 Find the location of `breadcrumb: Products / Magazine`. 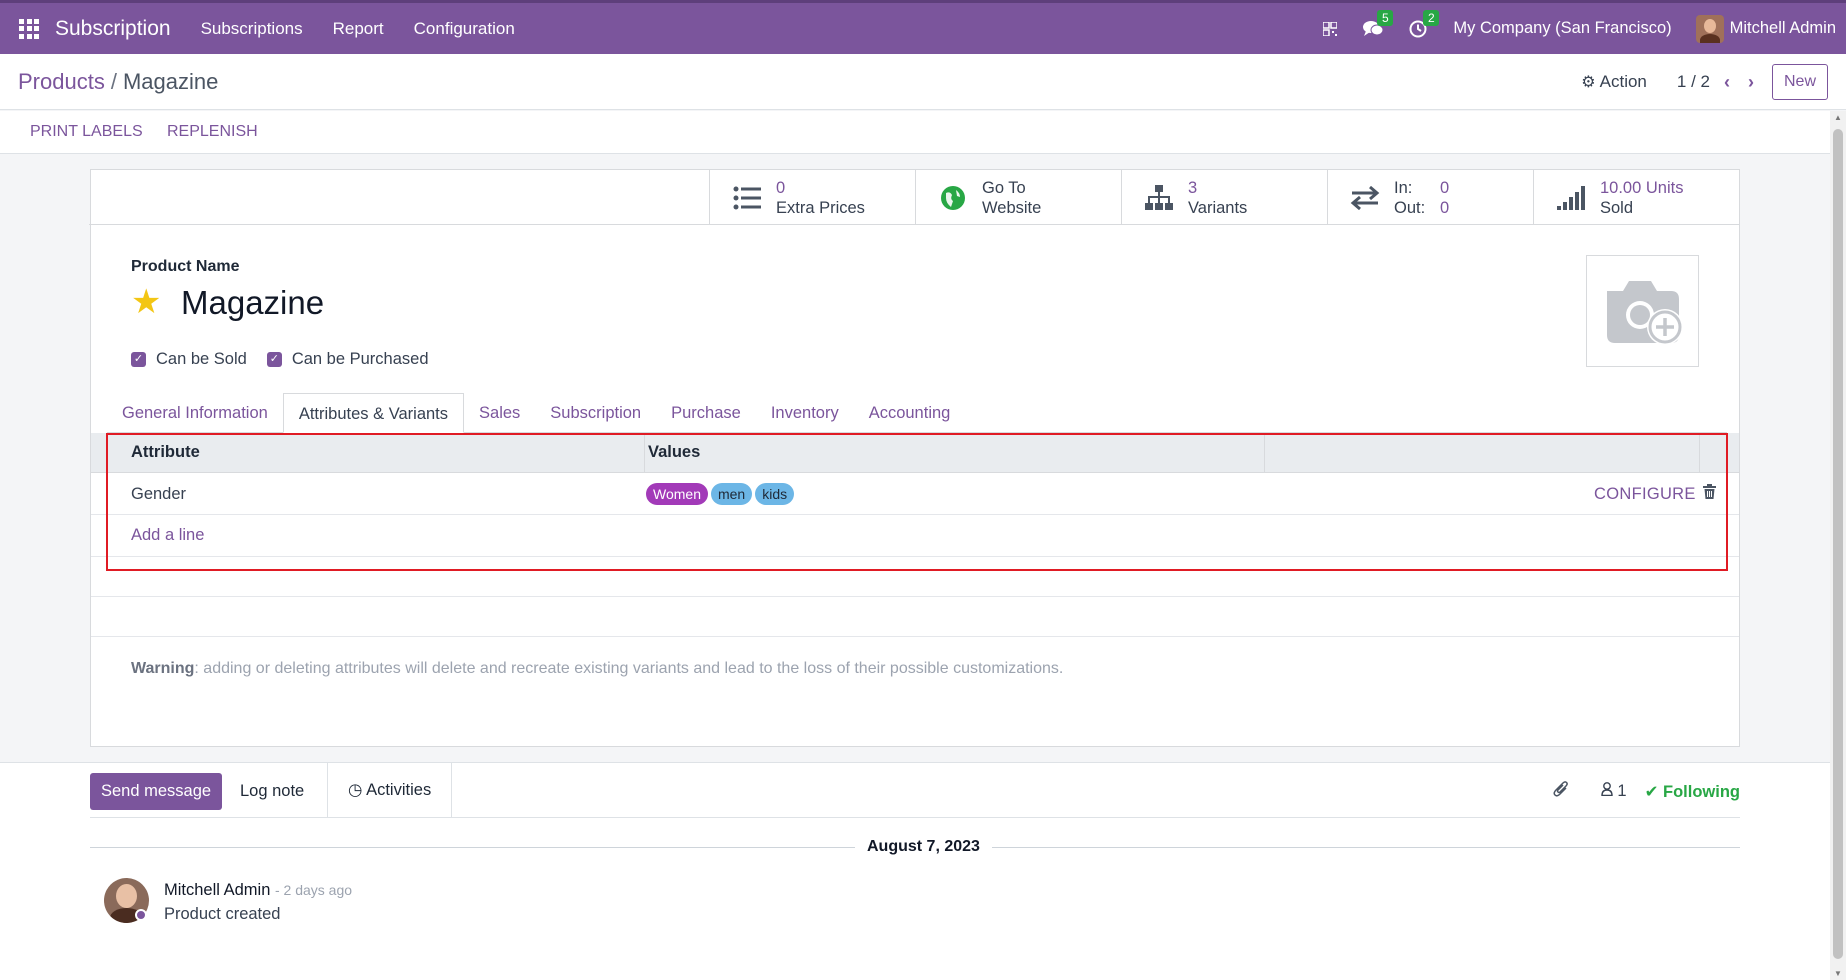

breadcrumb: Products / Magazine is located at coordinates (118, 82).